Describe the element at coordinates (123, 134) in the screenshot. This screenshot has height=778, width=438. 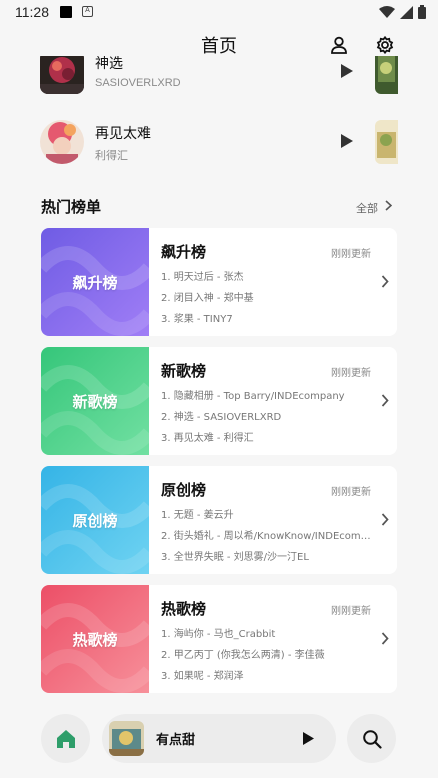
I see `song-title: 再见太难` at that location.